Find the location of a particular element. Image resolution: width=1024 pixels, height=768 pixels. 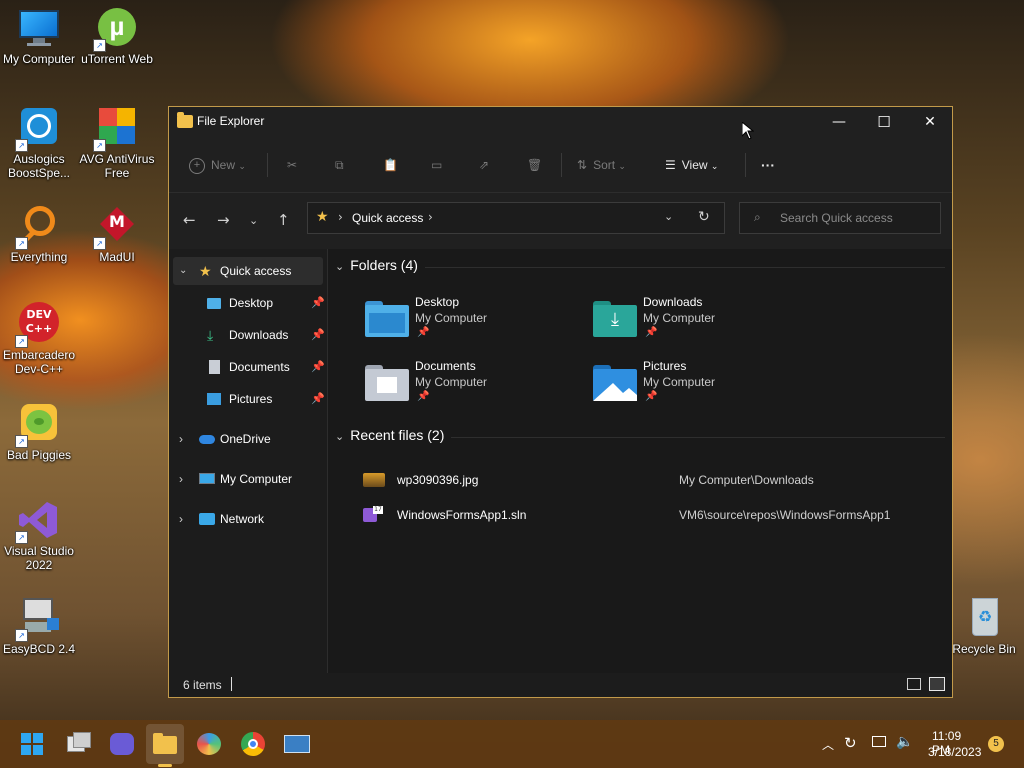

folder-location: My Computer is located at coordinates (451, 382).